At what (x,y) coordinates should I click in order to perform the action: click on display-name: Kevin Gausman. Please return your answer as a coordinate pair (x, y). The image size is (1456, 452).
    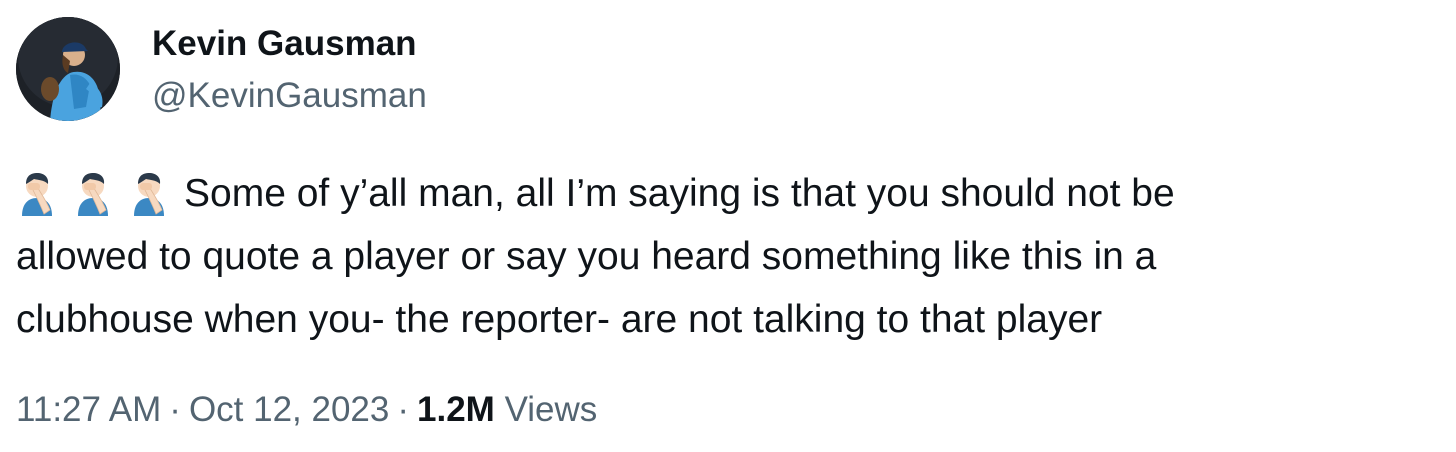
    Looking at the image, I should click on (284, 44).